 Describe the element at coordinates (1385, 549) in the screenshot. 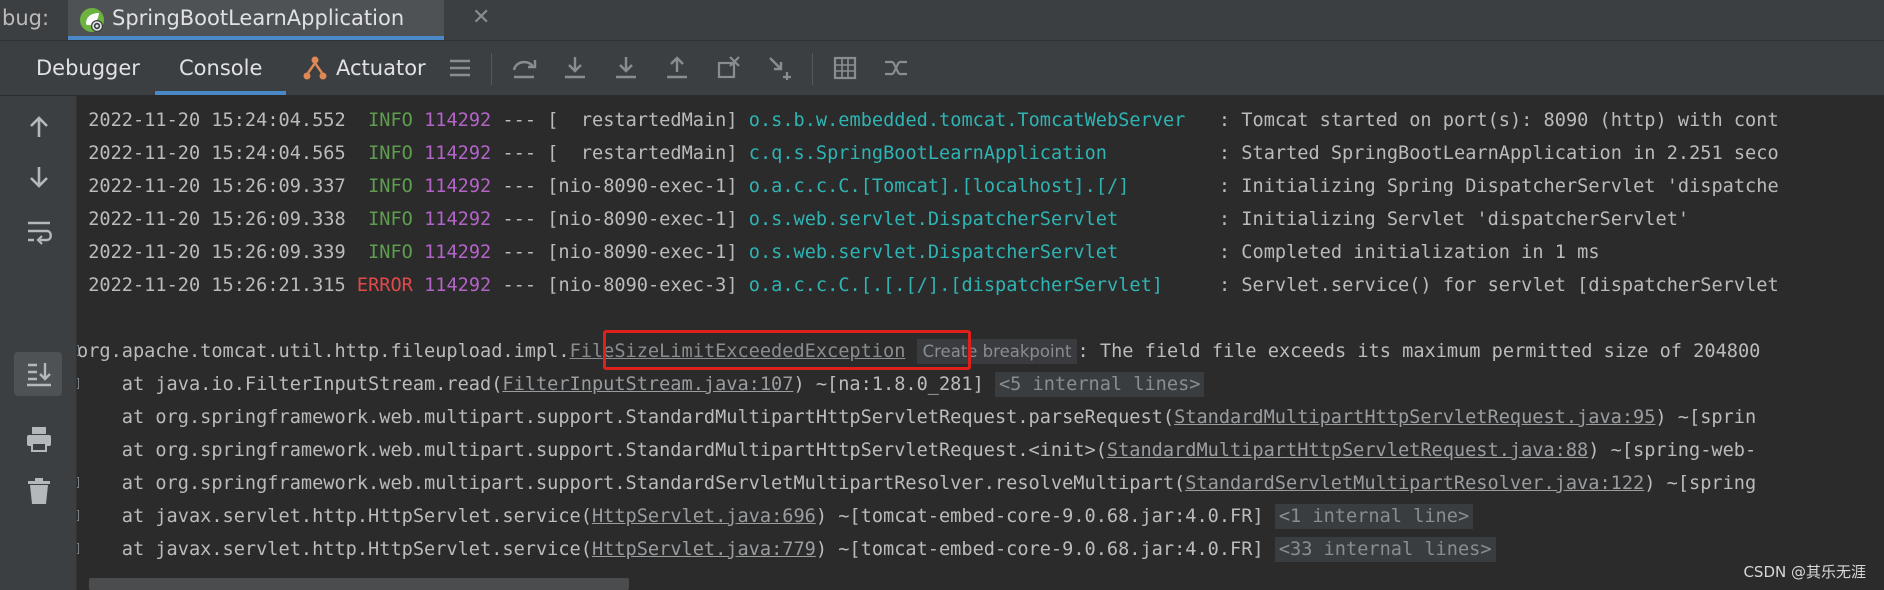

I see `internal-lines-chip: <33 internal lines>` at that location.